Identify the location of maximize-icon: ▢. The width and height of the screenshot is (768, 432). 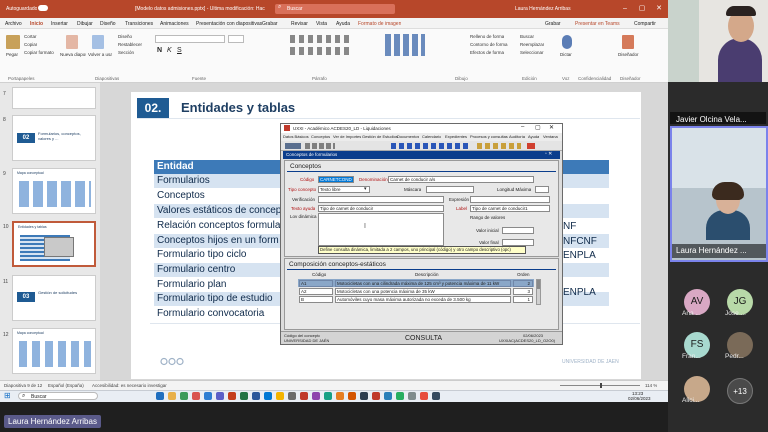
(642, 9).